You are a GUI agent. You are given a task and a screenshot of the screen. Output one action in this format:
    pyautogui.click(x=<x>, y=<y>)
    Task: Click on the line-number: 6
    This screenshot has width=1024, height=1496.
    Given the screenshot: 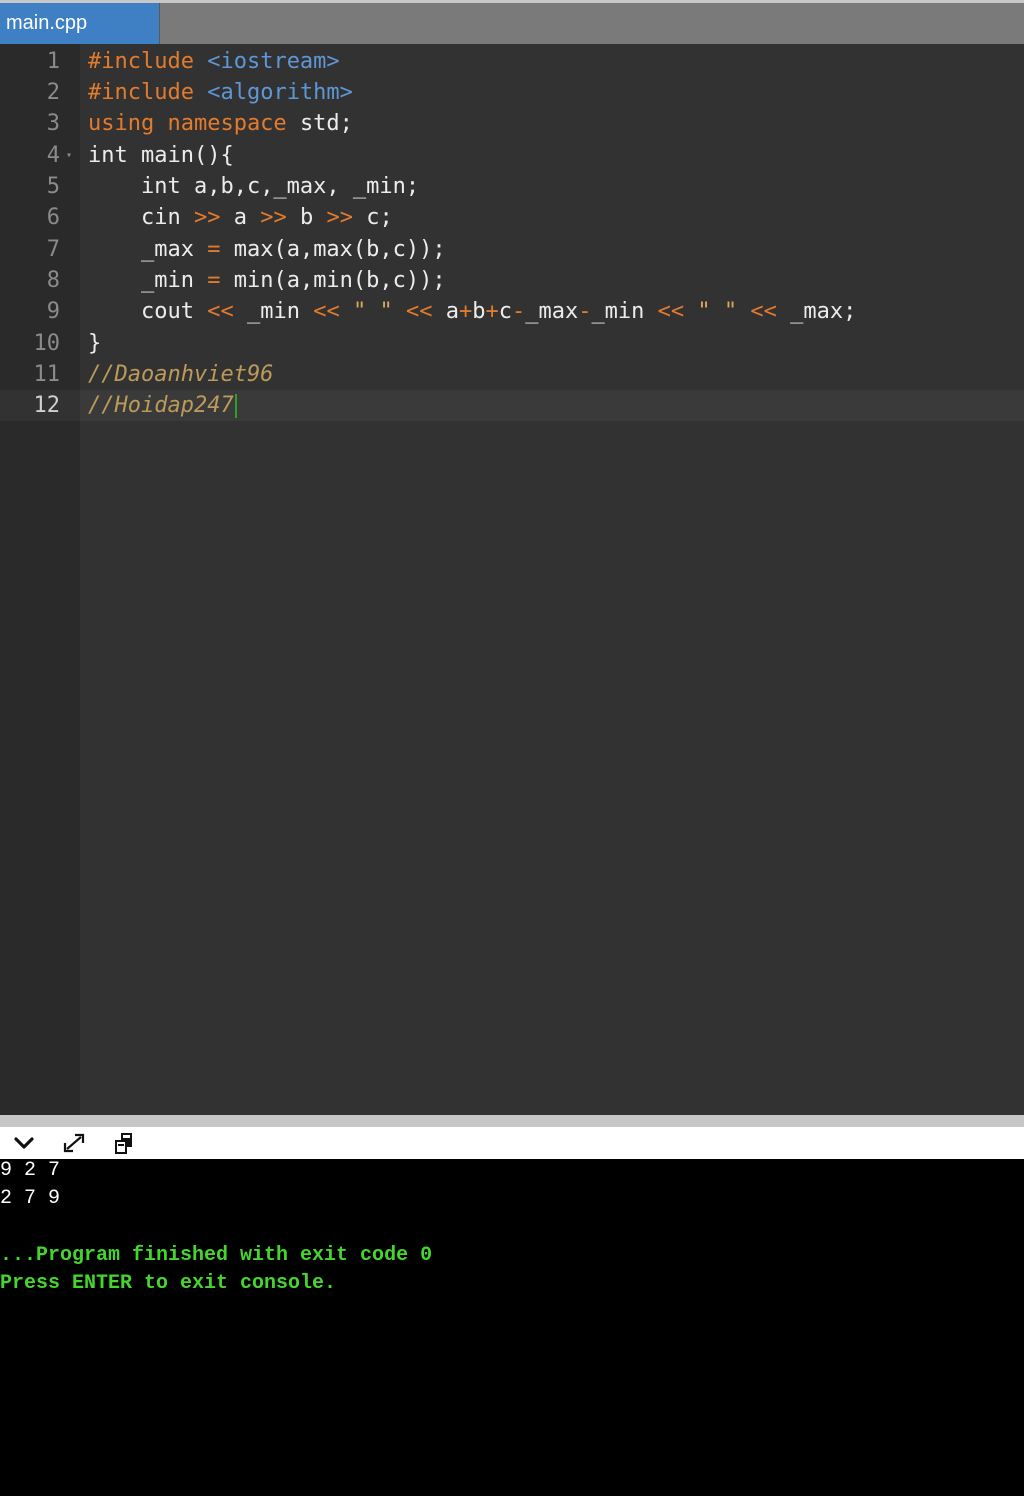 What is the action you would take?
    pyautogui.click(x=53, y=217)
    